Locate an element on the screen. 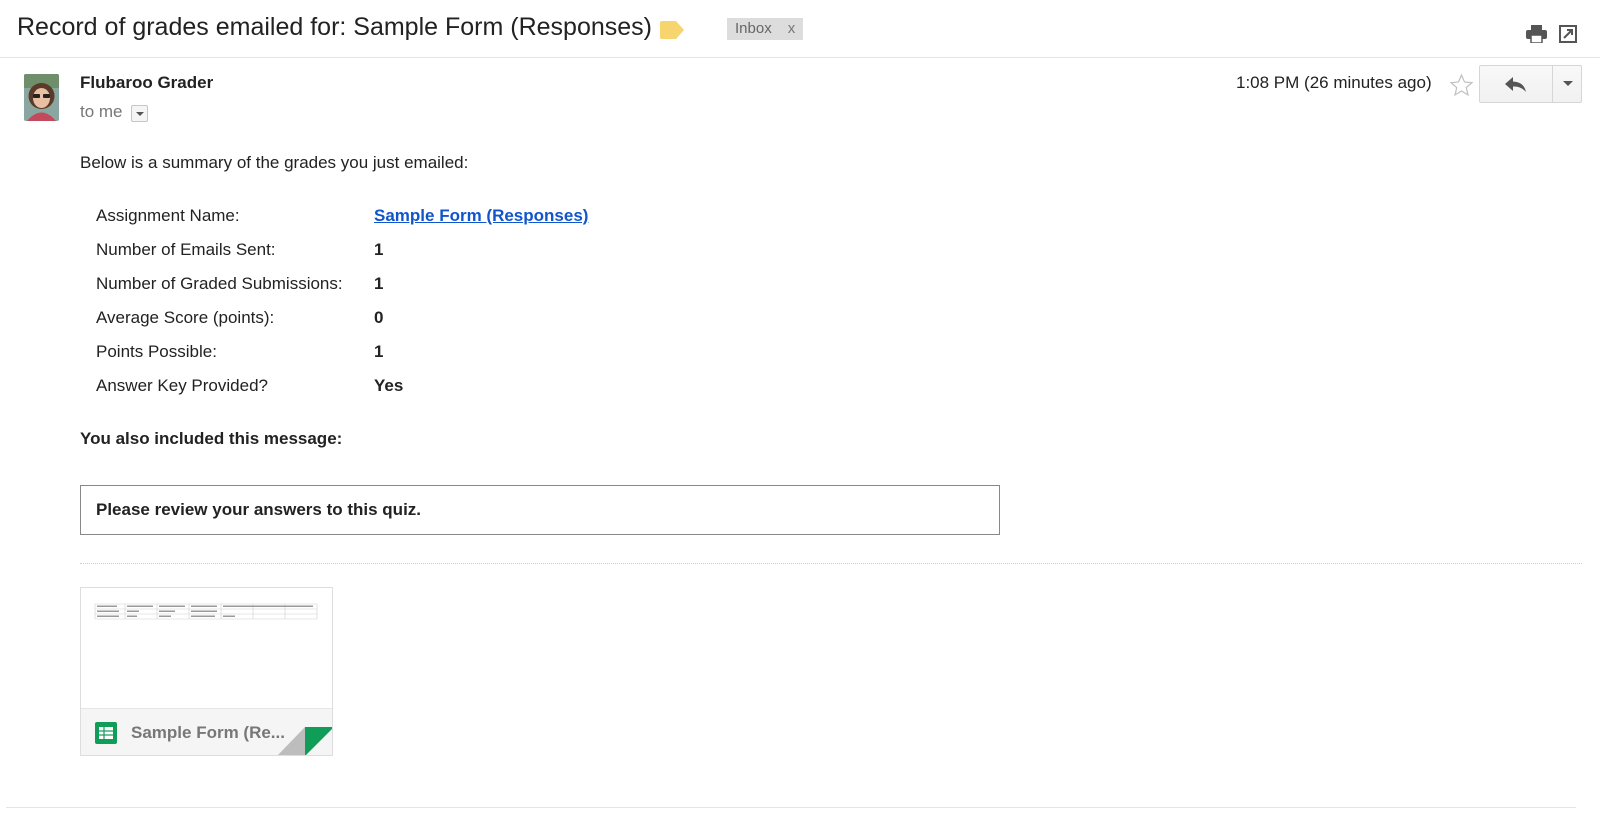  star-icon is located at coordinates (1461, 85).